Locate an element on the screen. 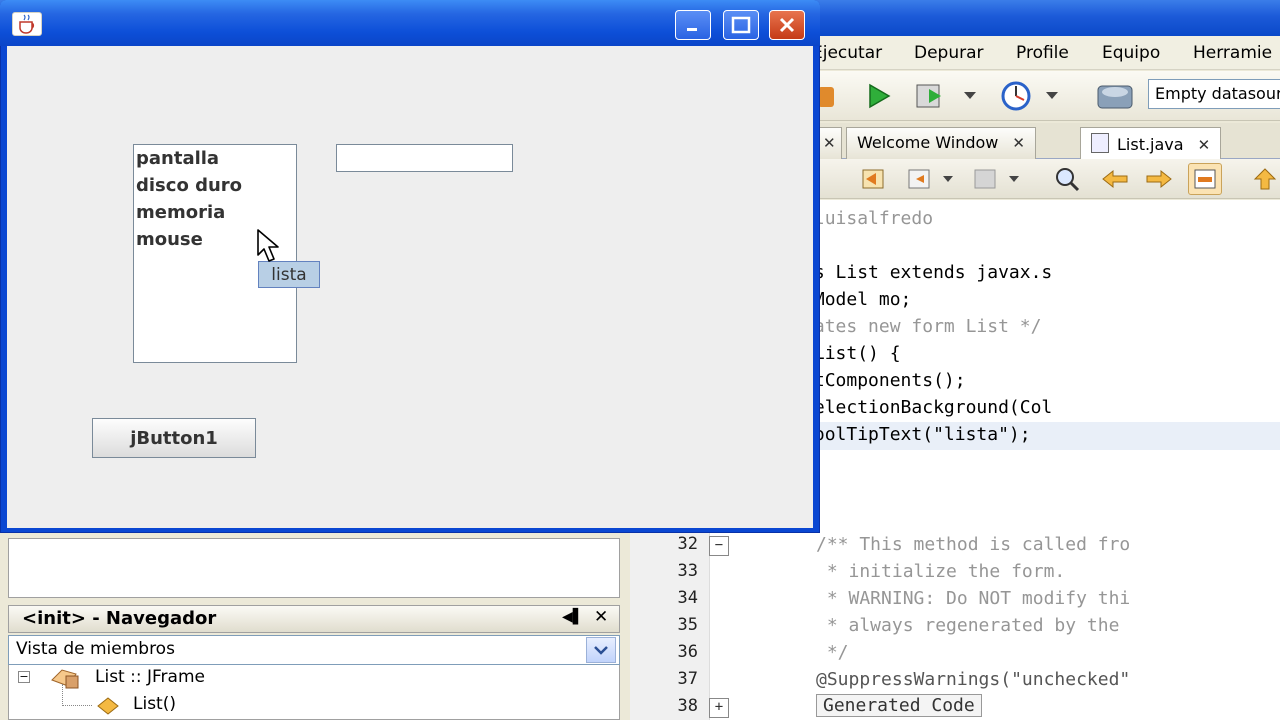 The image size is (1280, 720). back-icon is located at coordinates (919, 179).